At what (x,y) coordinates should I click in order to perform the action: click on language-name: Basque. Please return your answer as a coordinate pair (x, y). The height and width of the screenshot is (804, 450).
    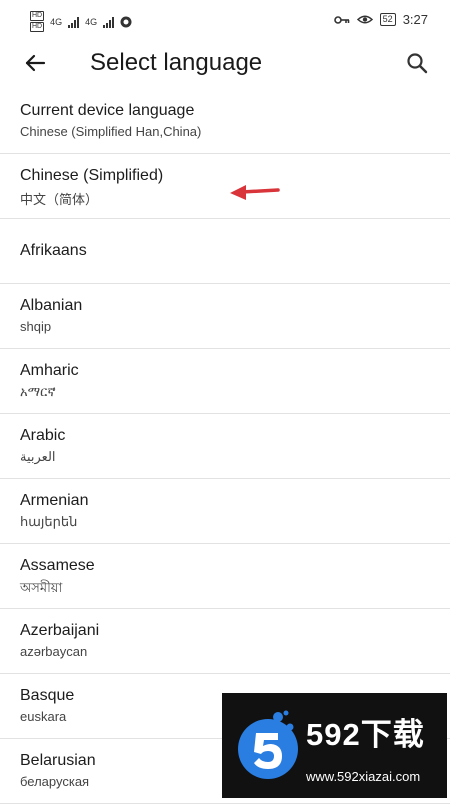
    Looking at the image, I should click on (47, 695).